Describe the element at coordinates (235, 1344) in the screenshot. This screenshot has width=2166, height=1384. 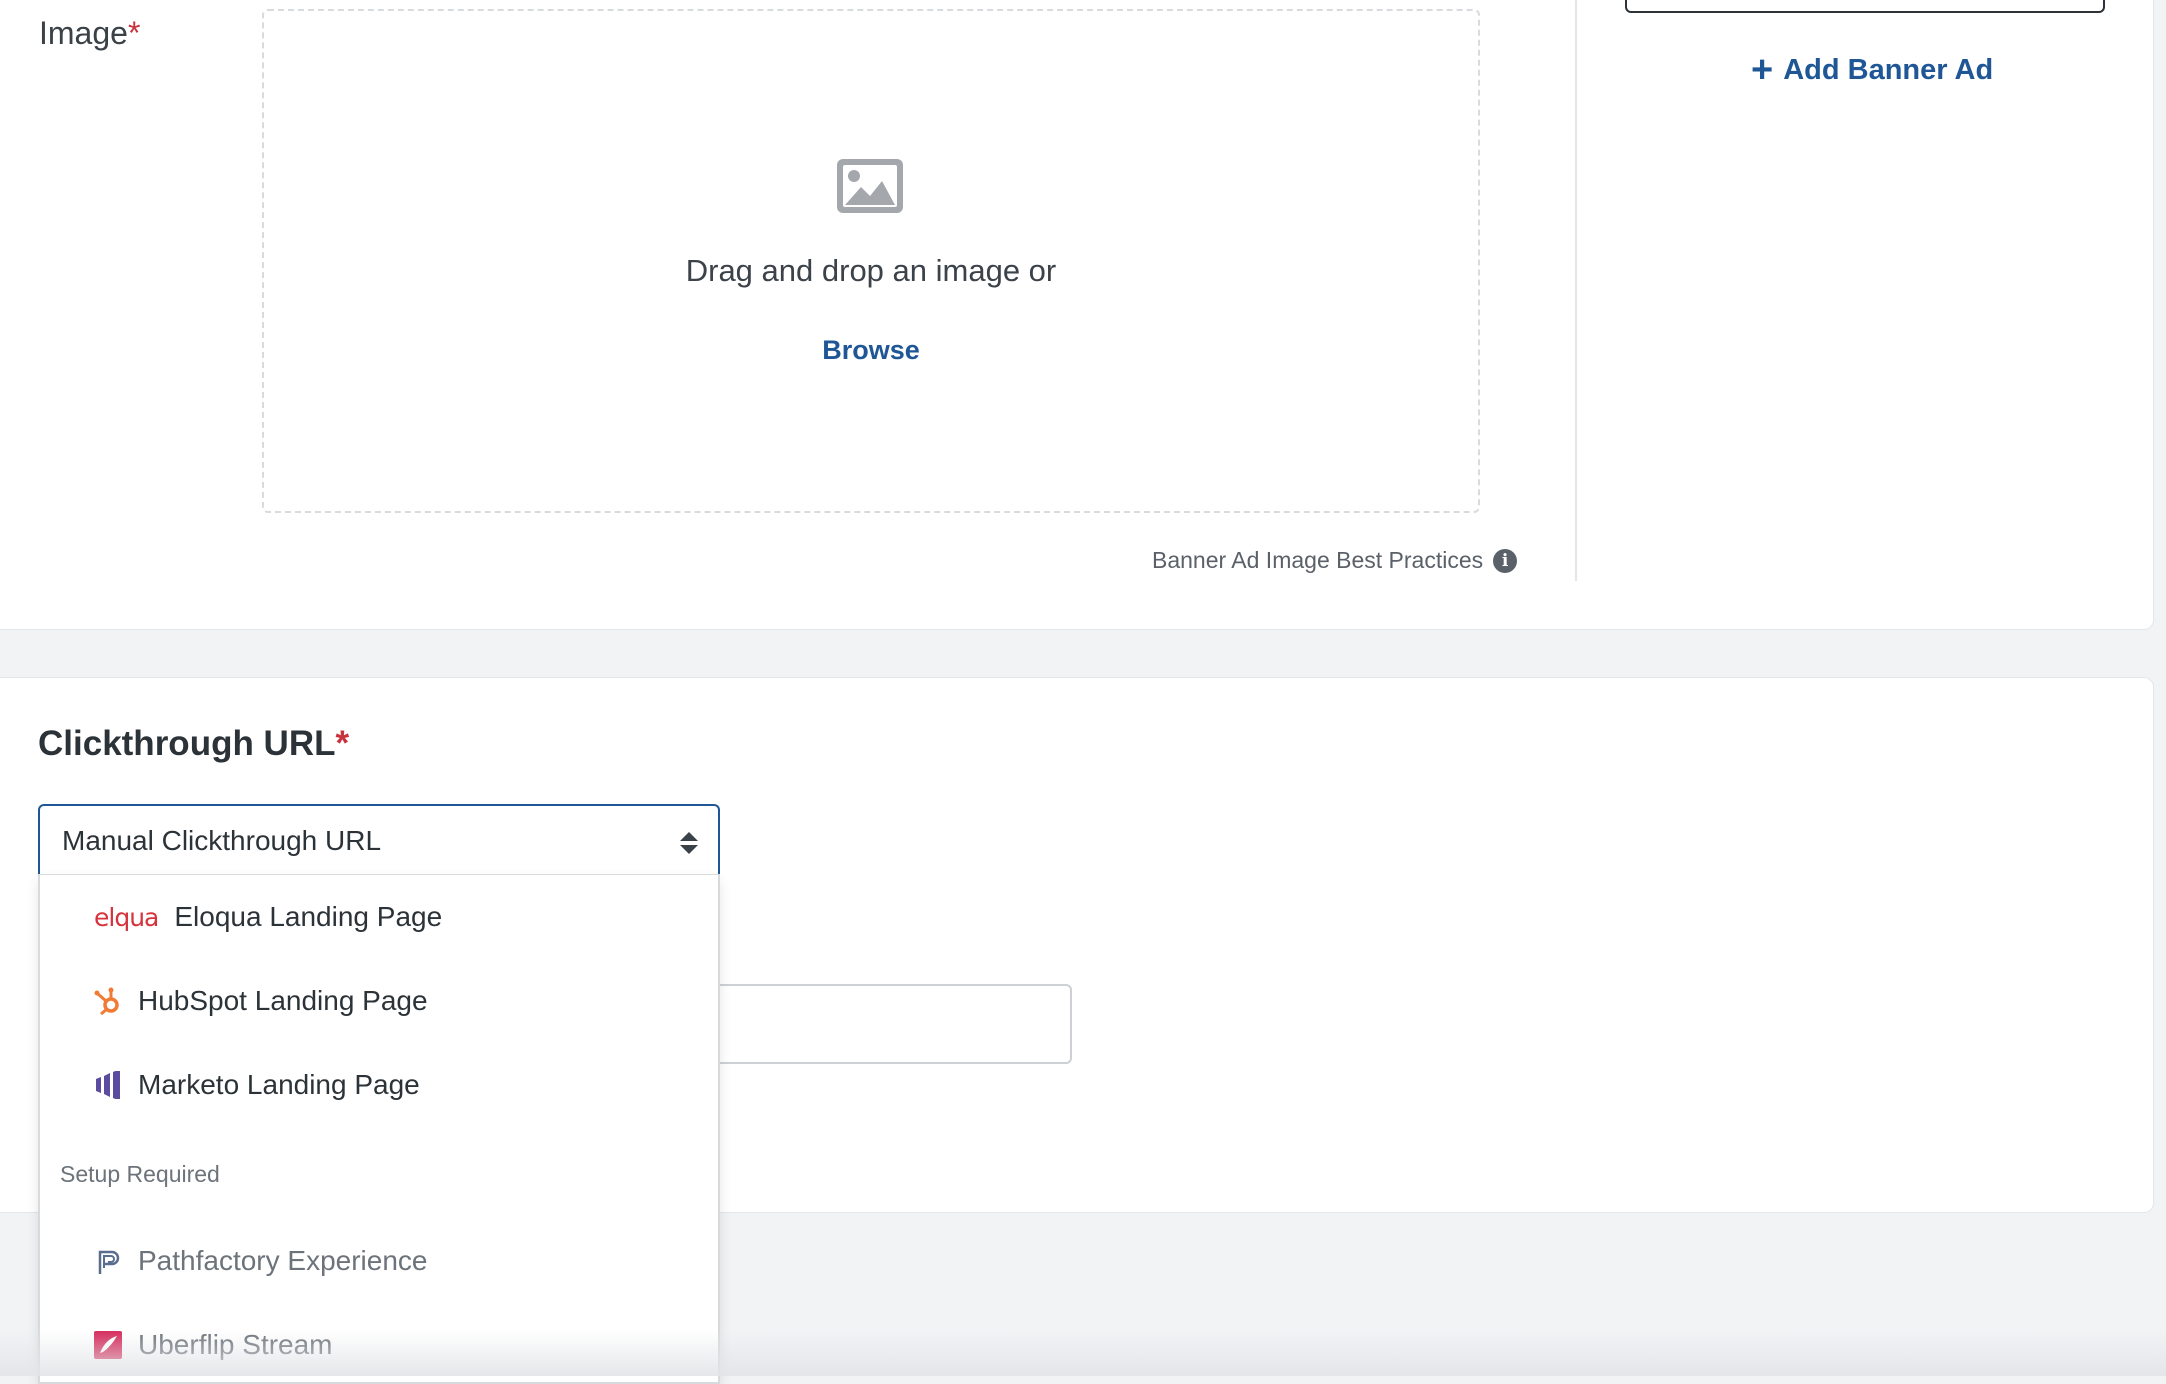
I see `option-label: Uberflip Stream` at that location.